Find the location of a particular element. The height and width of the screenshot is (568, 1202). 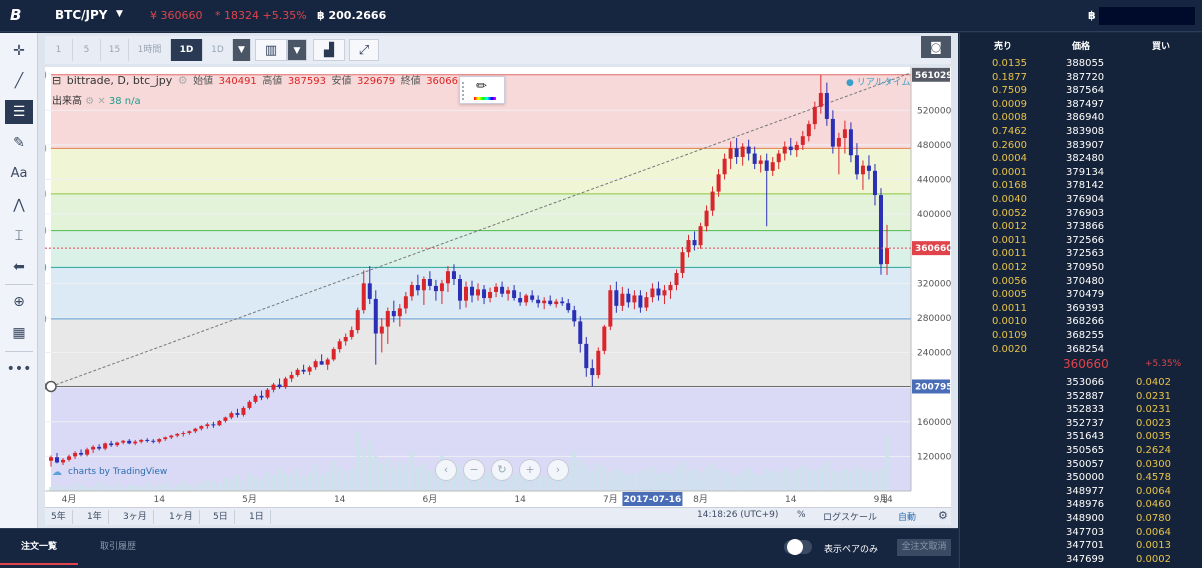

drawing-style-popup: ✏ is located at coordinates (482, 90).